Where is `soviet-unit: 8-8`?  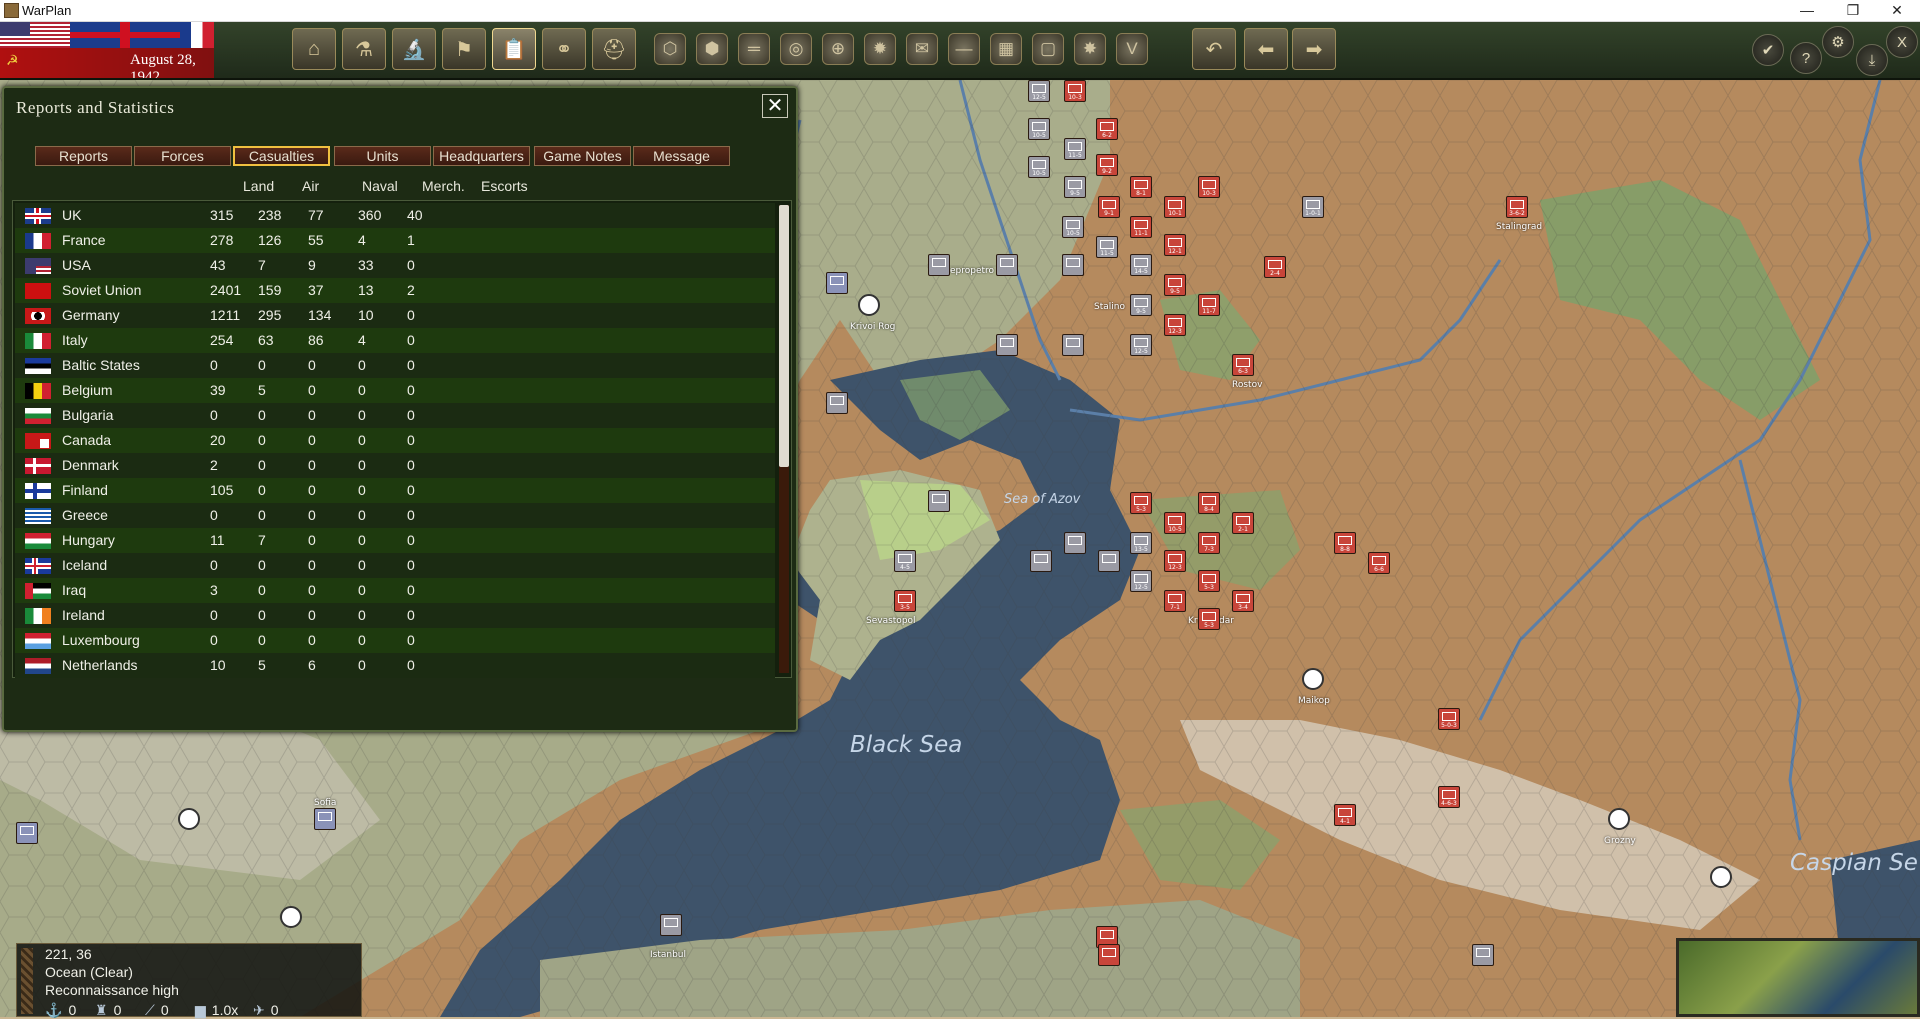 soviet-unit: 8-8 is located at coordinates (1345, 543).